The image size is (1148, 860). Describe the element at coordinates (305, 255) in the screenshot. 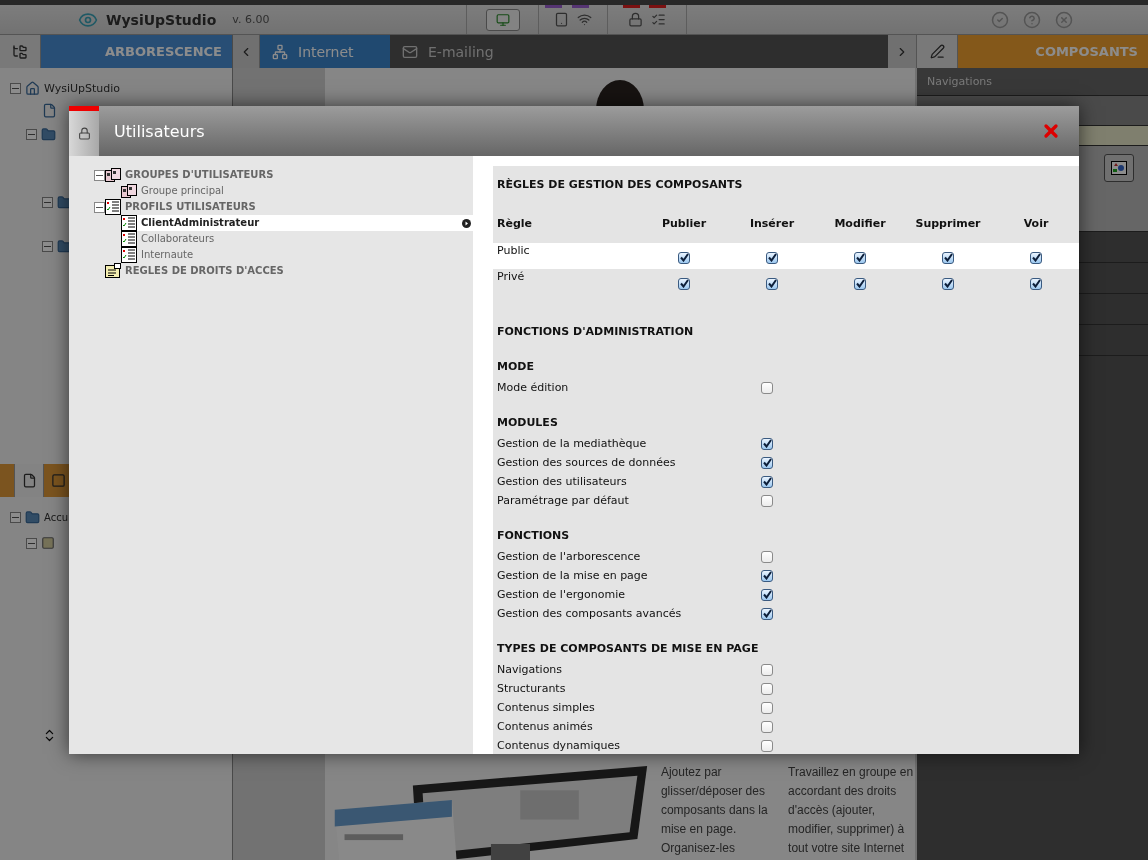

I see `tree-item: Internaute` at that location.